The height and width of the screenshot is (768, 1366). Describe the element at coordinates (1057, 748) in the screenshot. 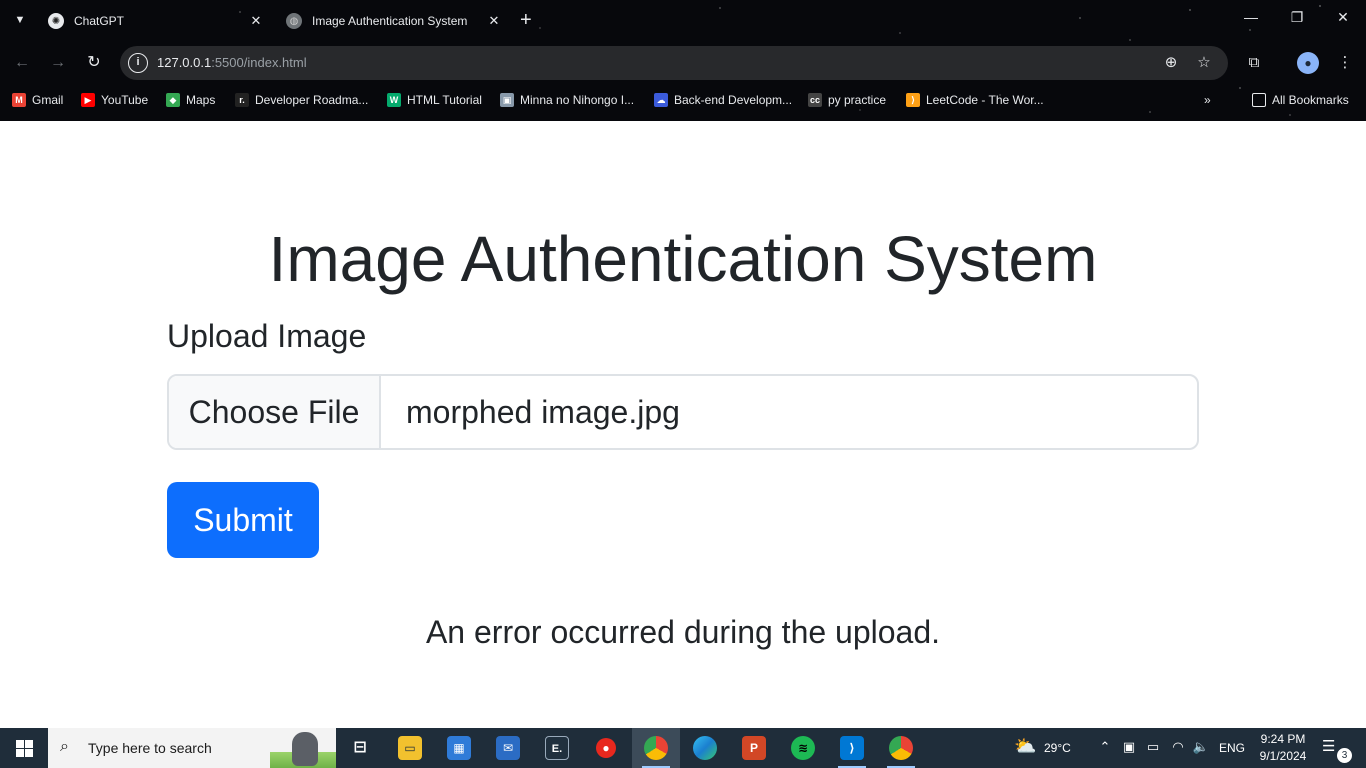

I see `weather-temperature: 29°C` at that location.